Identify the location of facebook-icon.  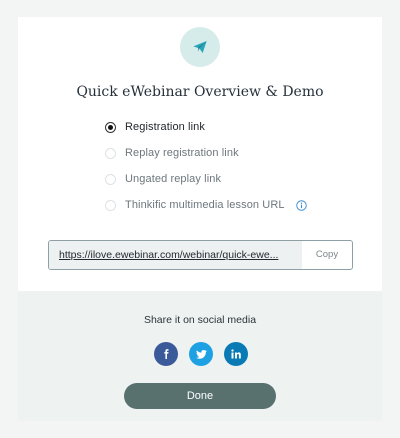
(166, 354).